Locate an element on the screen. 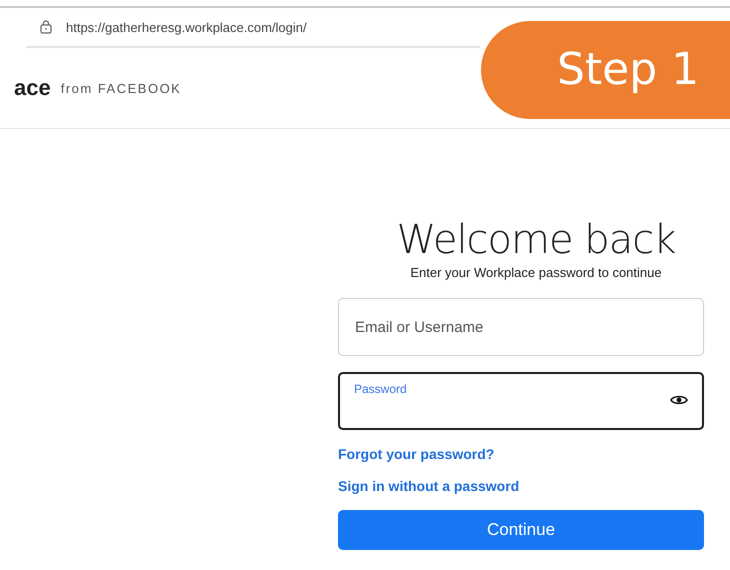 The image size is (730, 570). field-label: Password is located at coordinates (380, 389).